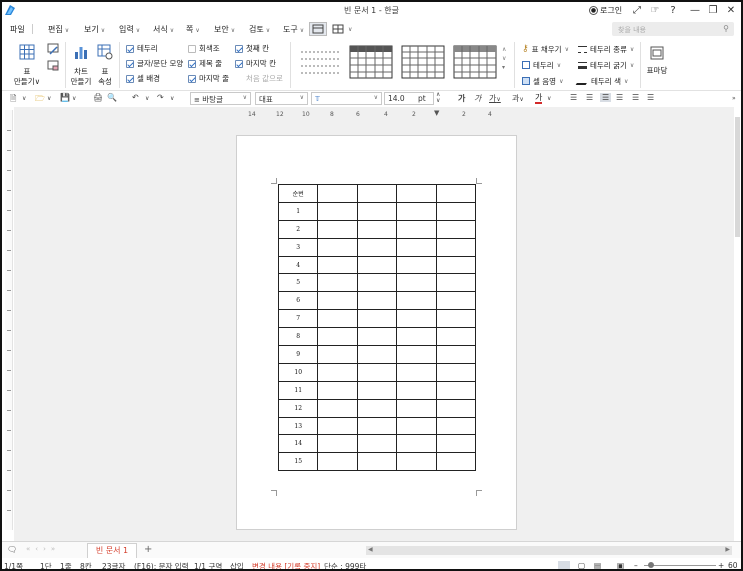  What do you see at coordinates (259, 29) in the screenshot?
I see `menu-review: 검토 ∨` at bounding box center [259, 29].